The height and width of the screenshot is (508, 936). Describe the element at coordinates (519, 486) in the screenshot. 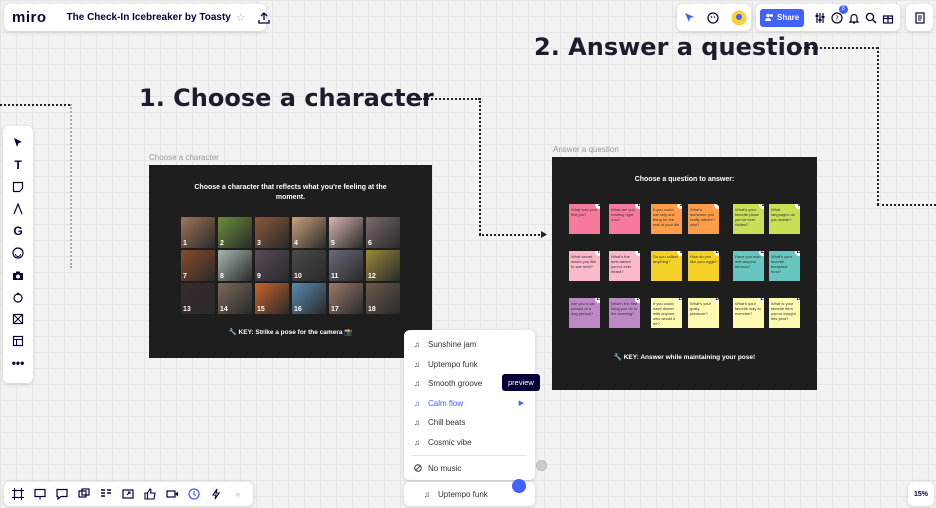

I see `play-toggle-button` at that location.